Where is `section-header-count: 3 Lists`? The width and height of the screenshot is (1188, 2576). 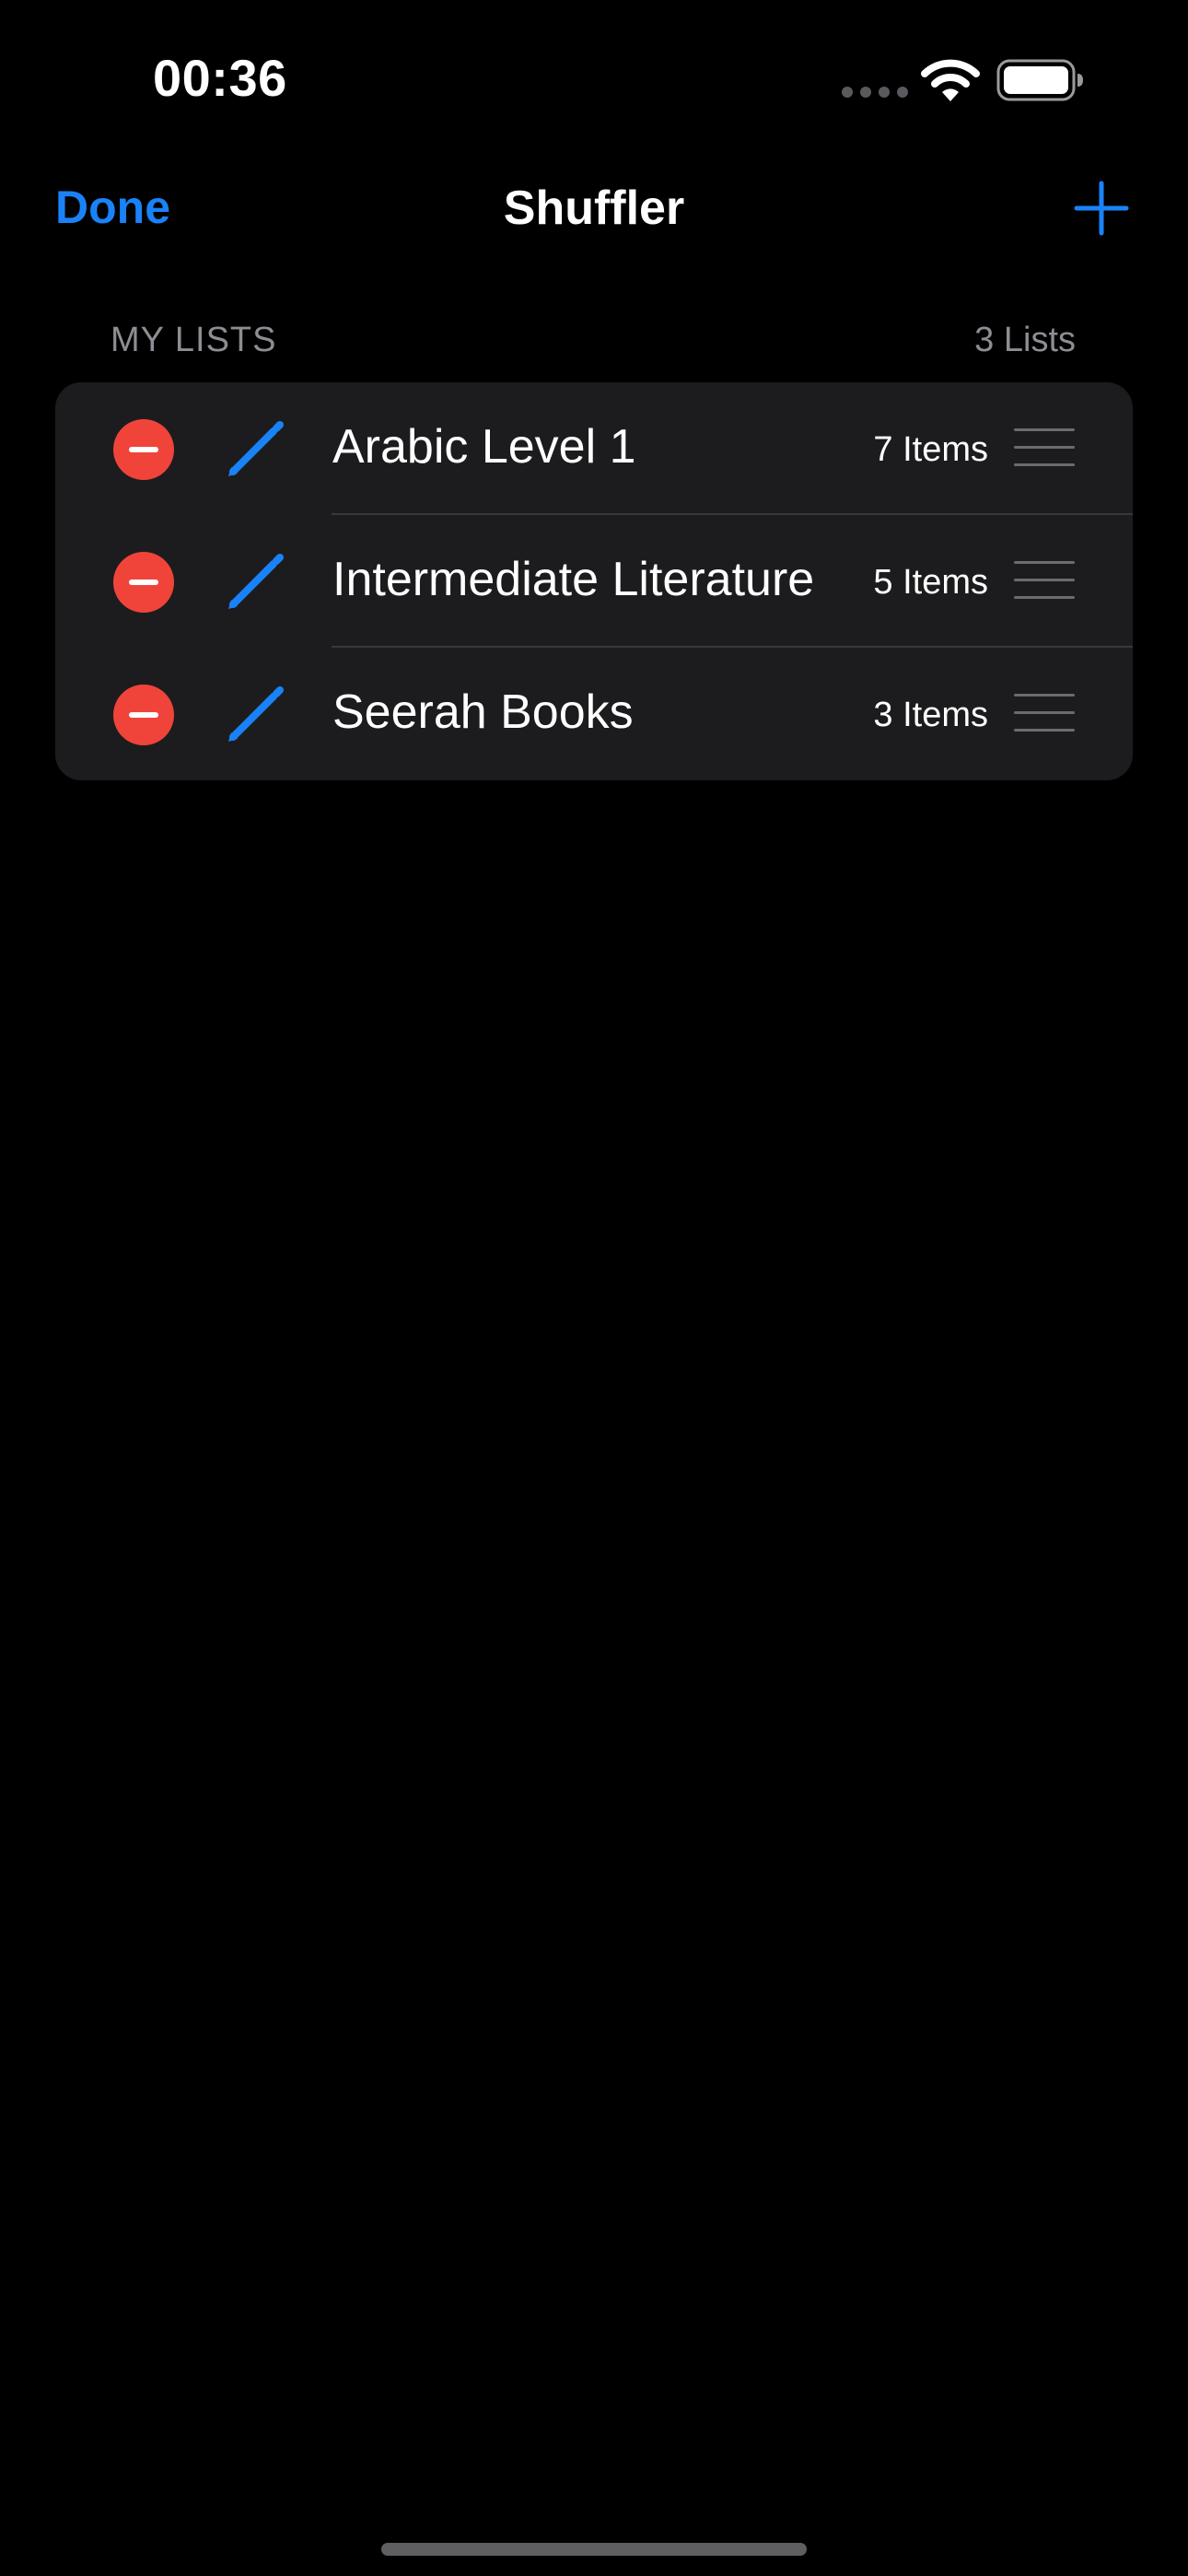 section-header-count: 3 Lists is located at coordinates (1025, 340).